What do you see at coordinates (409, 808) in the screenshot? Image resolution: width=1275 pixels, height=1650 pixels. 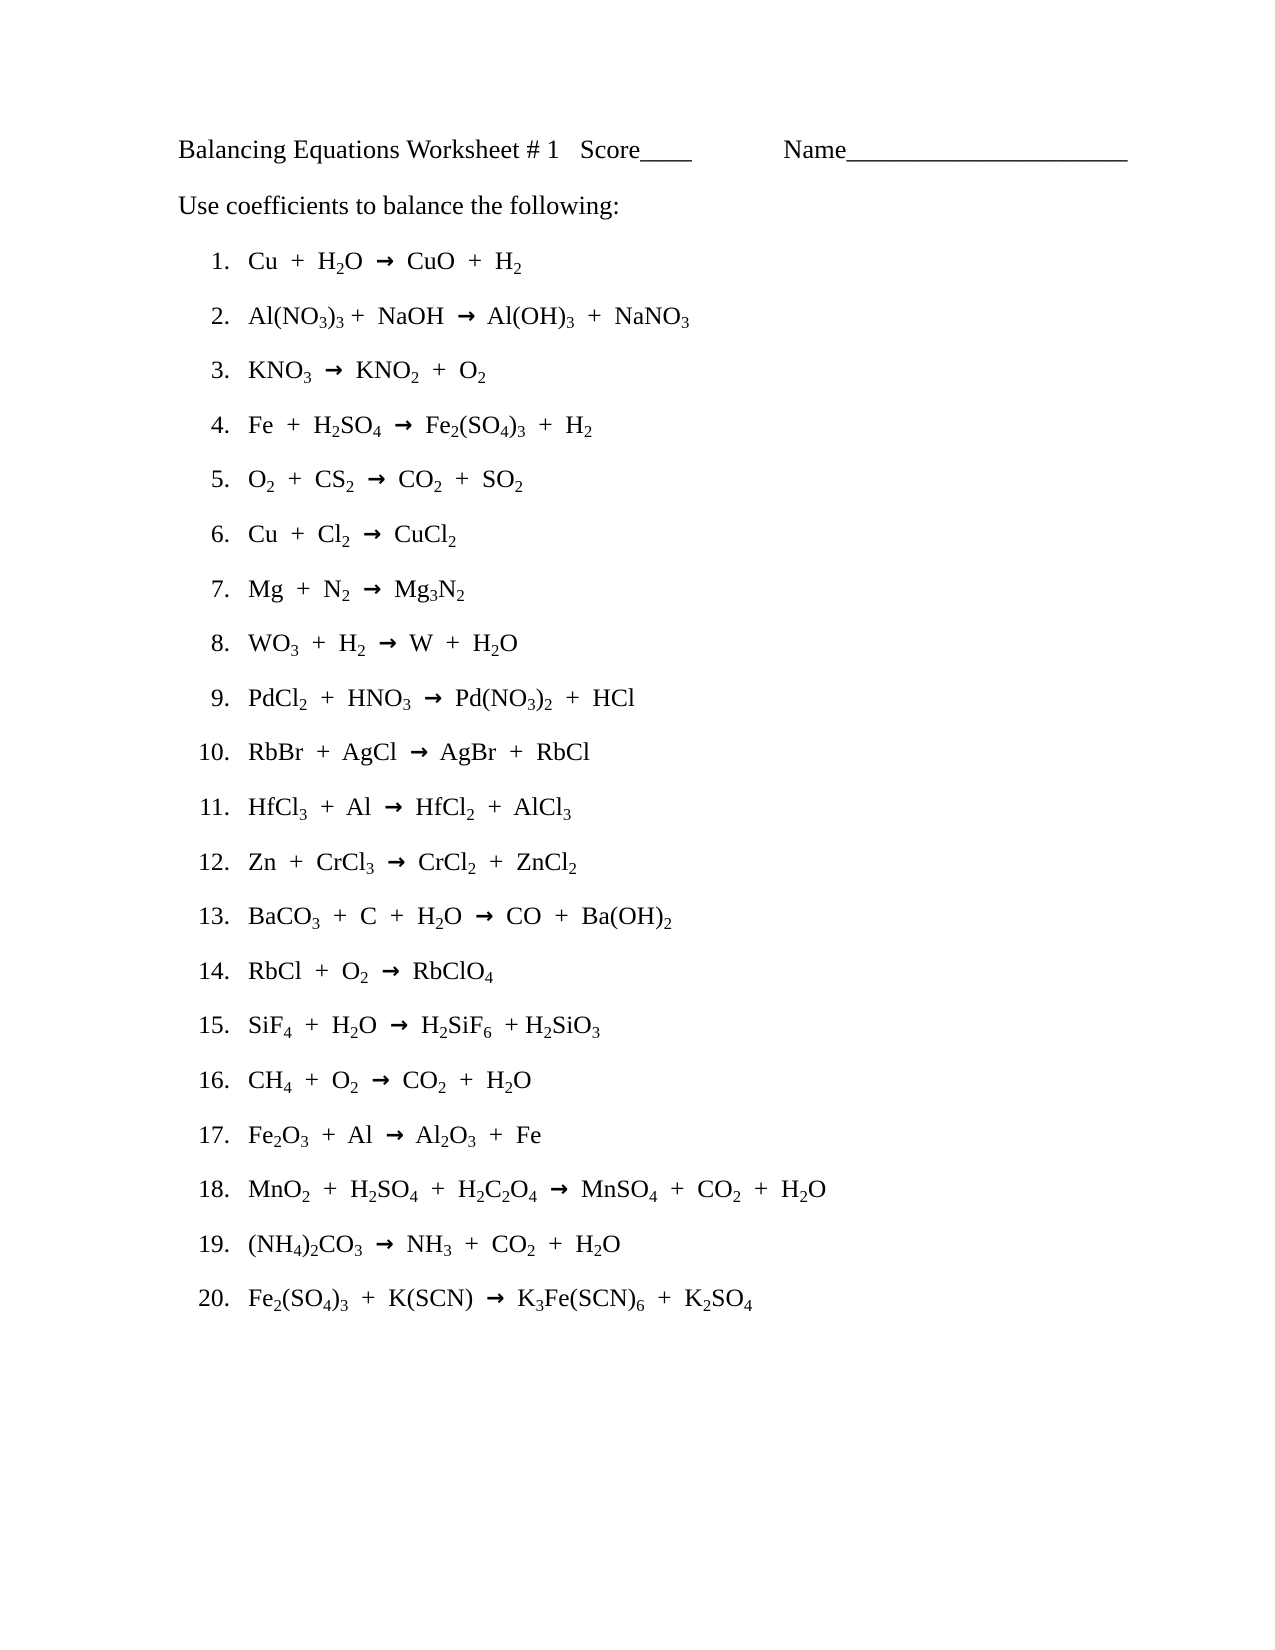 I see `equation-formula: HfCl3 + Al → HfCl2 + AlCl3` at bounding box center [409, 808].